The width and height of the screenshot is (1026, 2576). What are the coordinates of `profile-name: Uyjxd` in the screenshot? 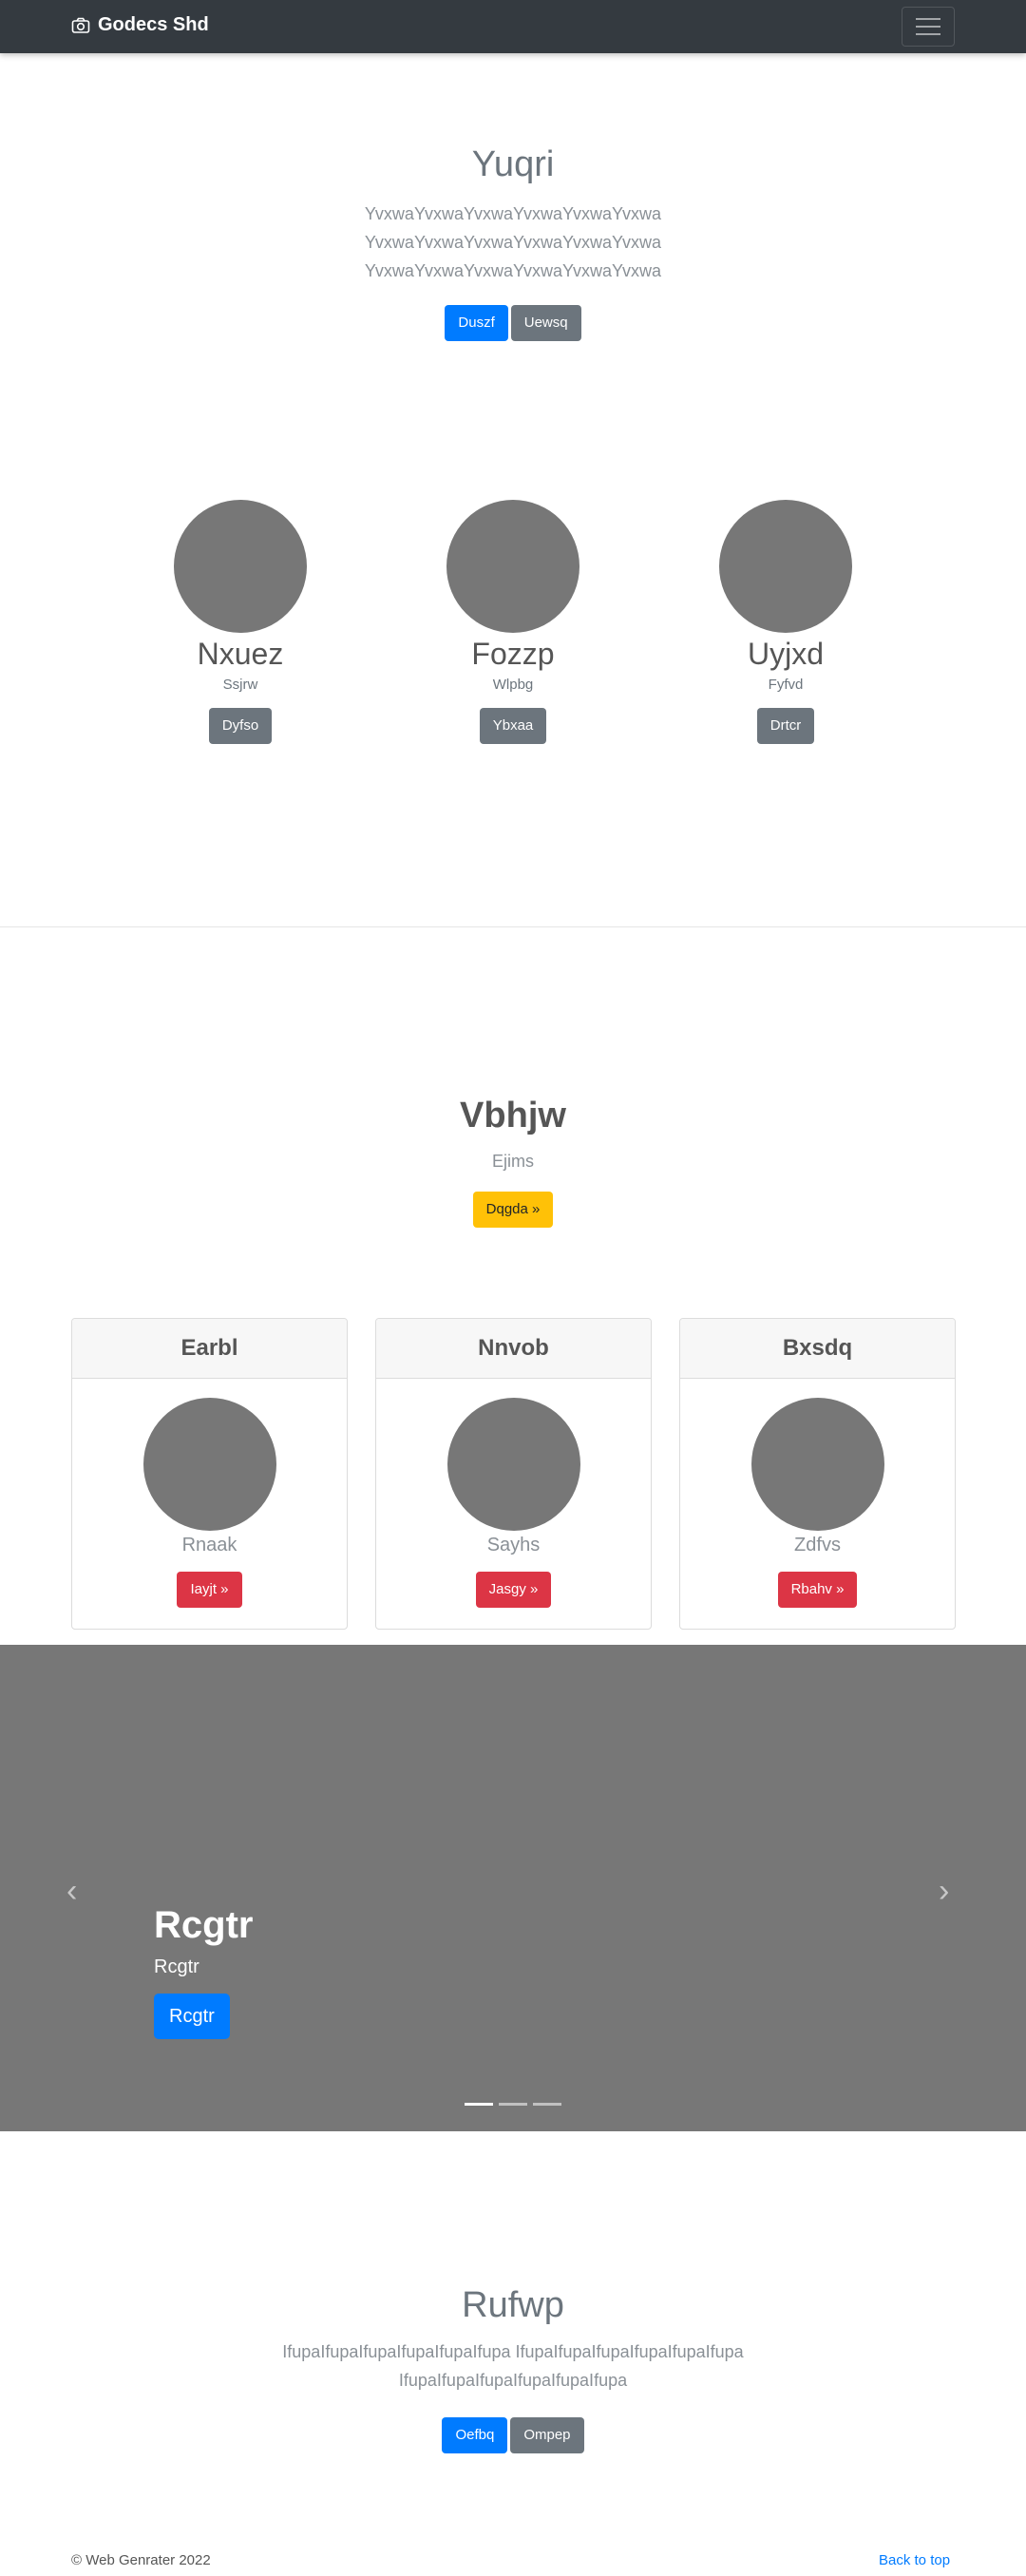 It's located at (785, 654).